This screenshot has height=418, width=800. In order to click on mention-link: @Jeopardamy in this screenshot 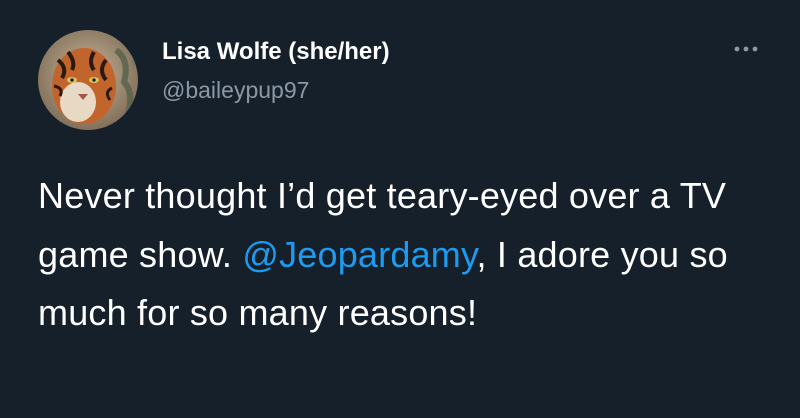, I will do `click(359, 254)`.